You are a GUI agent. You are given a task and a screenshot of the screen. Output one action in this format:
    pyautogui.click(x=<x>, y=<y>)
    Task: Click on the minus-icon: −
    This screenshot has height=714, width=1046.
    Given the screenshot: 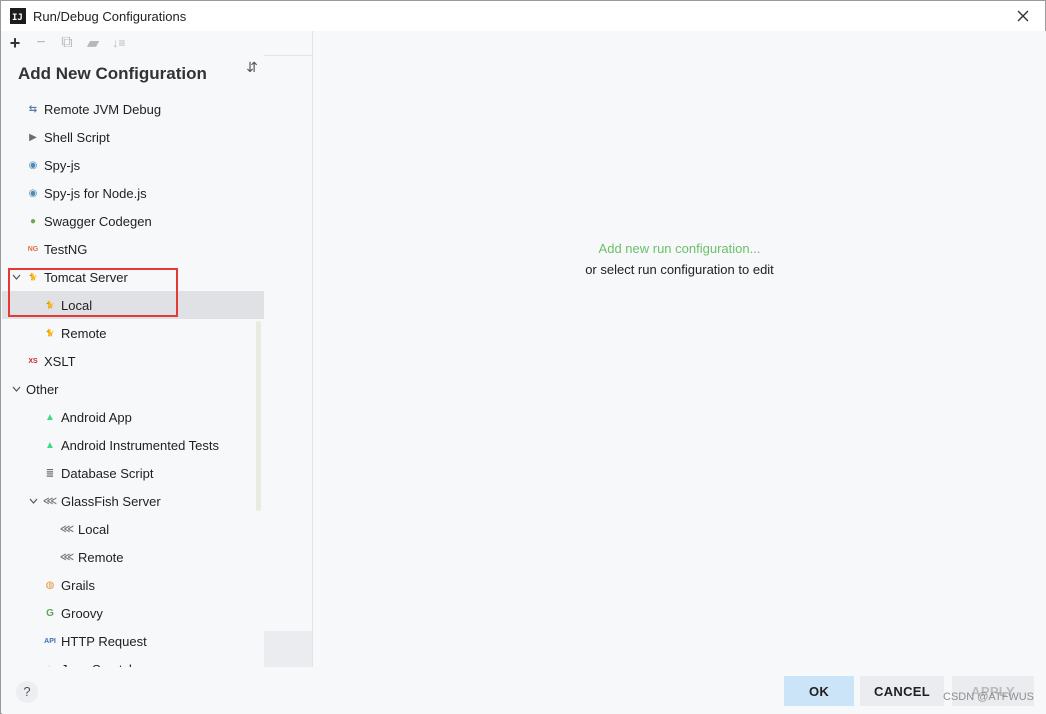 What is the action you would take?
    pyautogui.click(x=41, y=42)
    